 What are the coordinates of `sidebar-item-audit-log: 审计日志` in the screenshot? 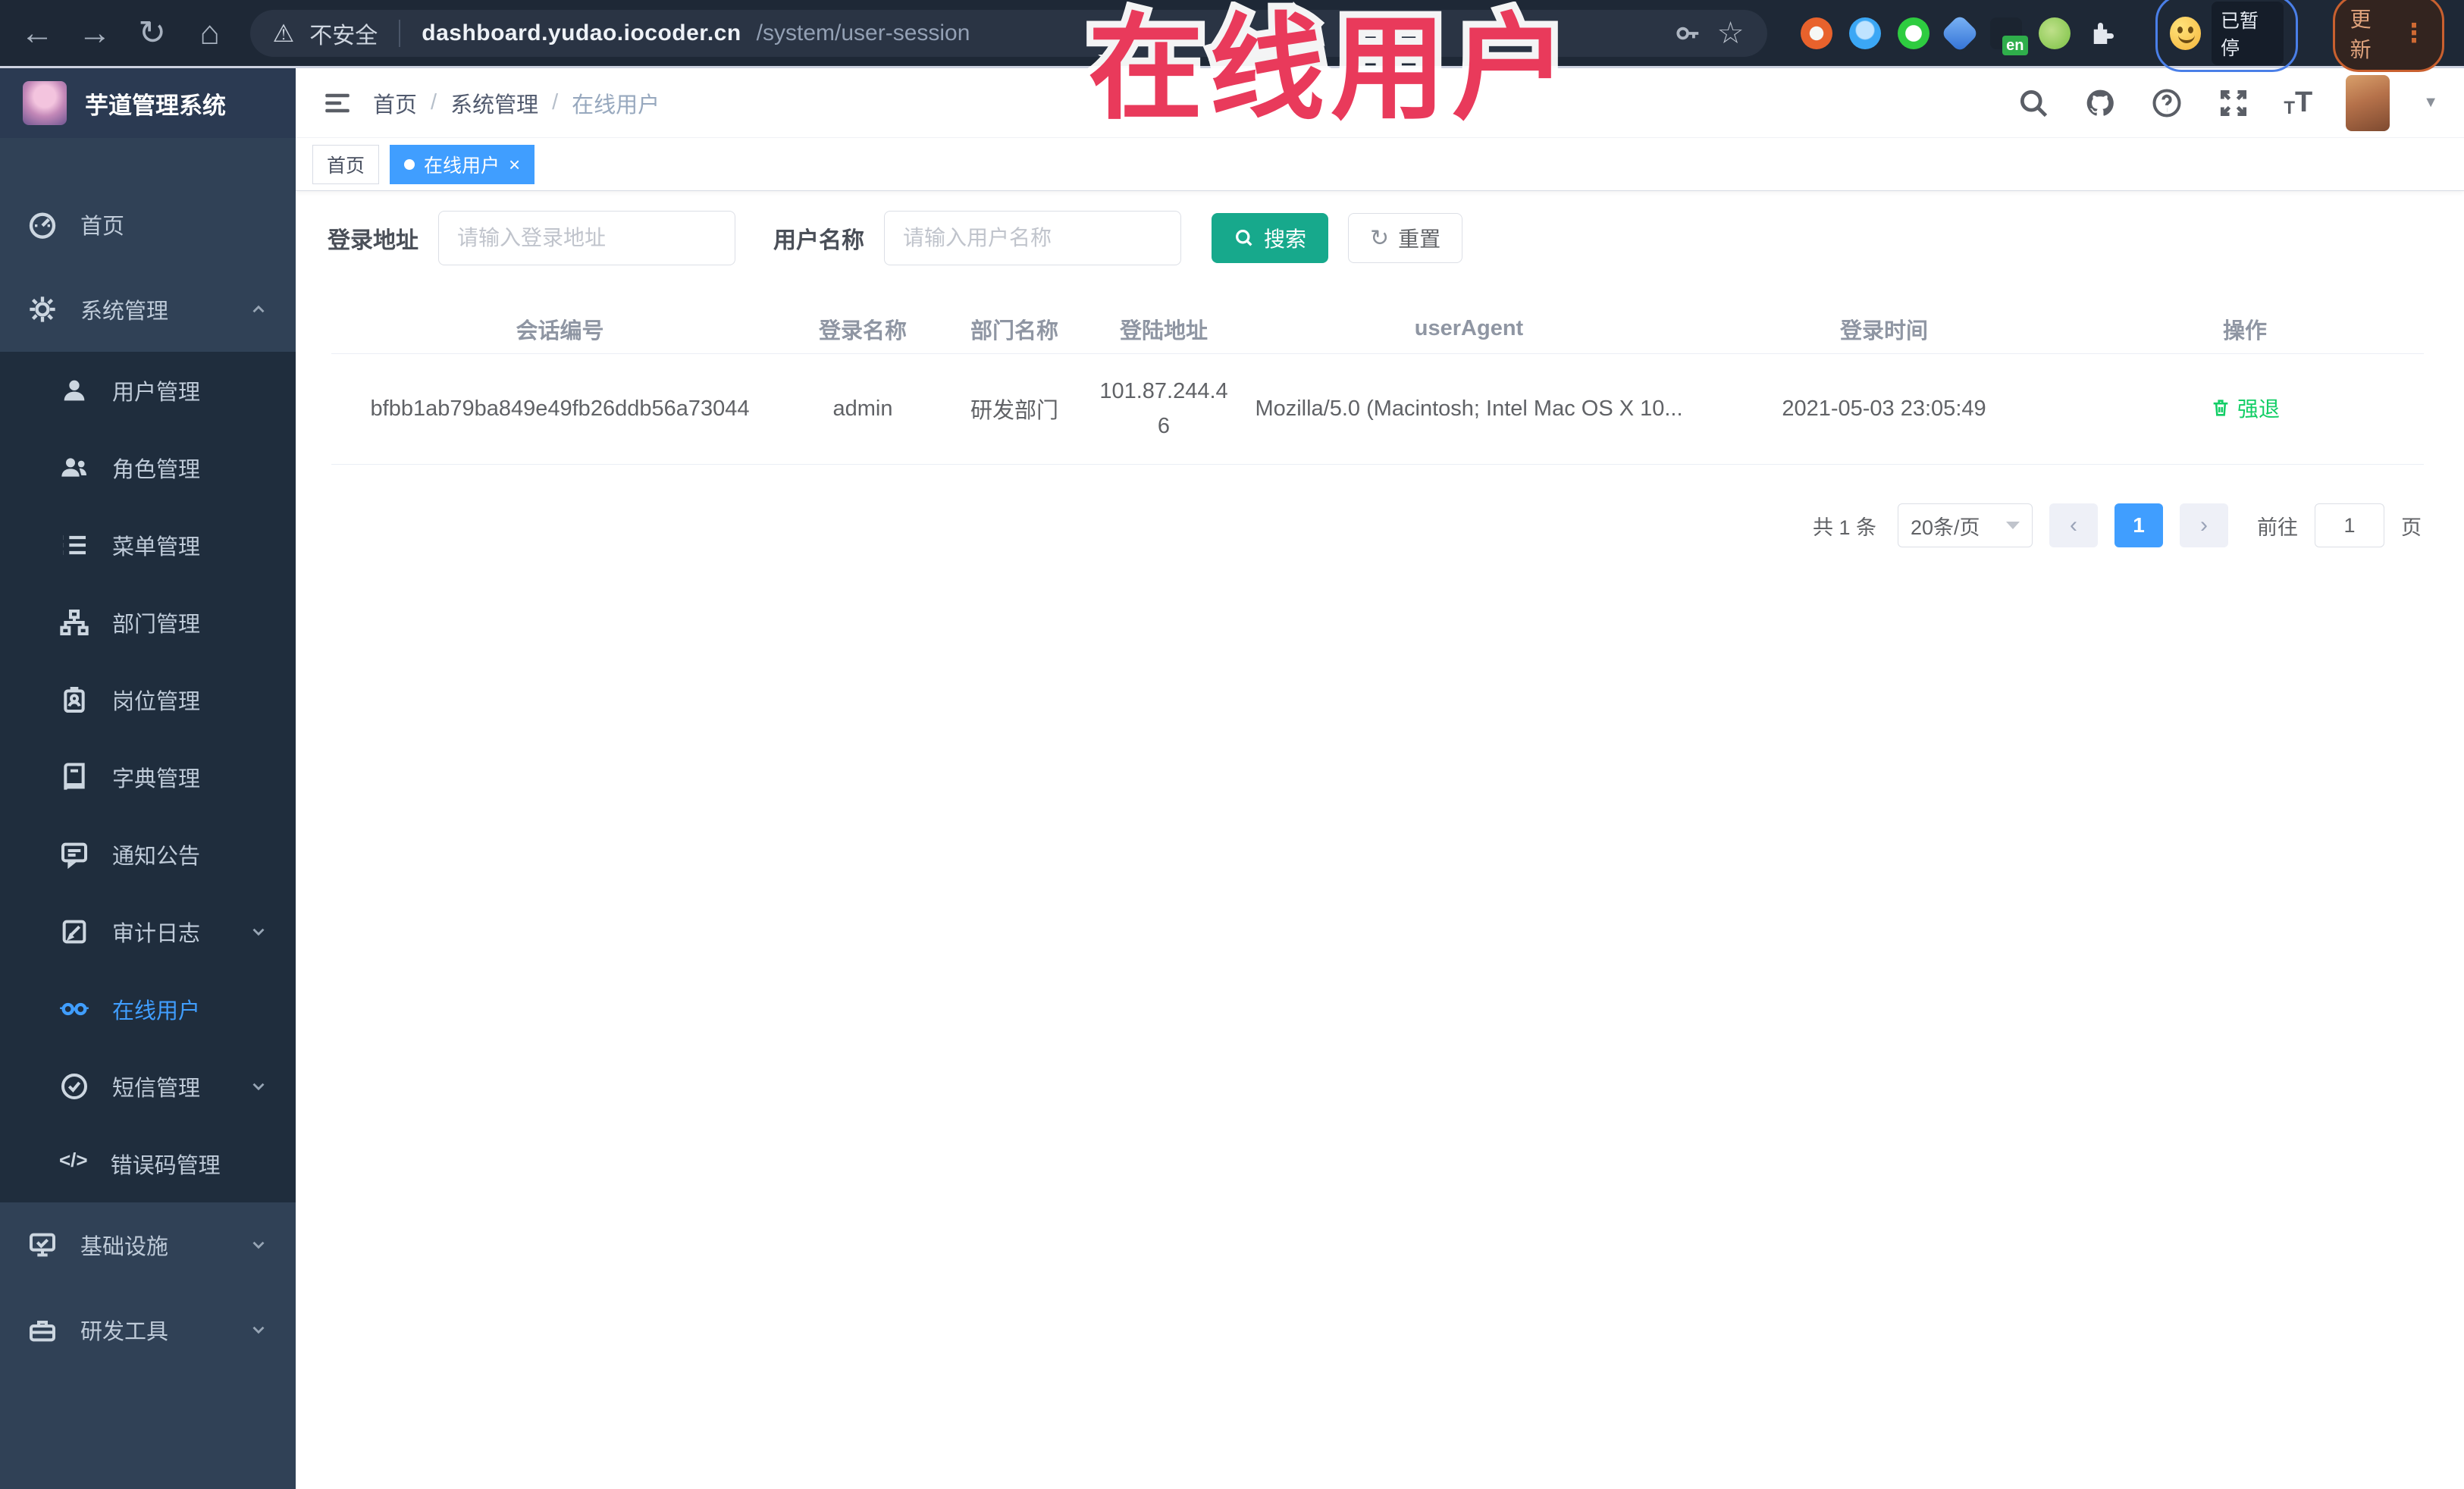 It's located at (148, 932).